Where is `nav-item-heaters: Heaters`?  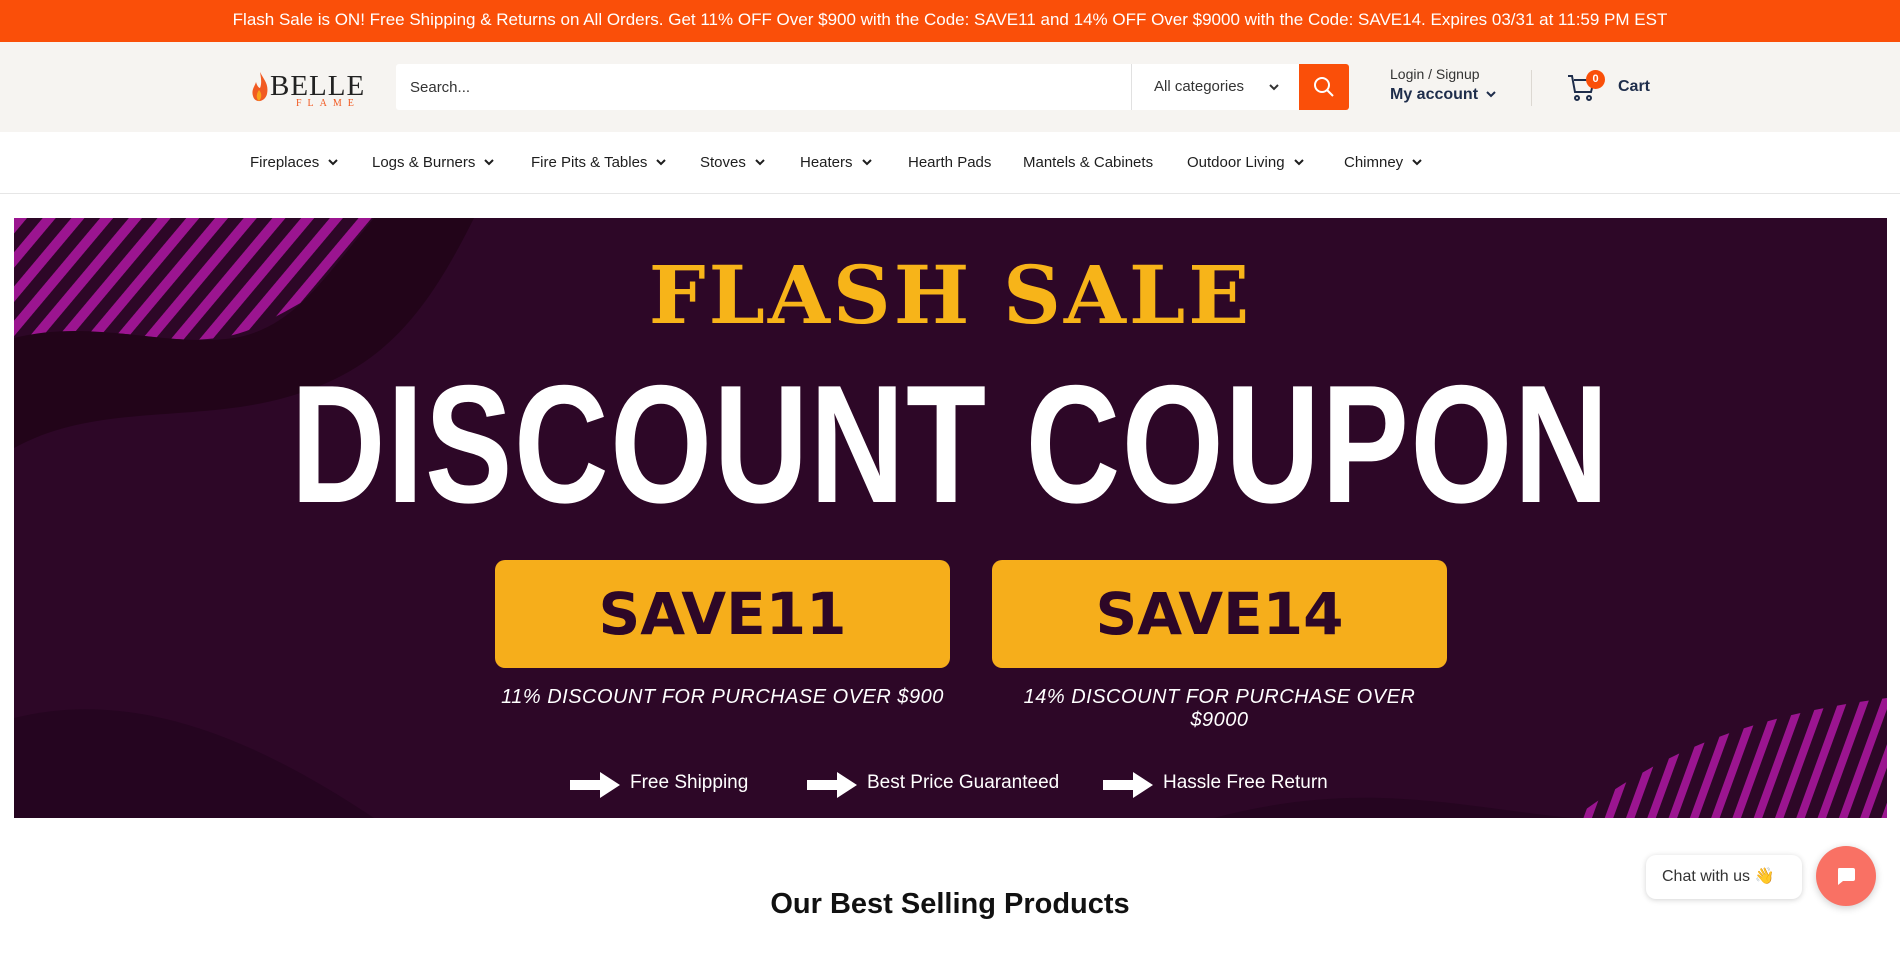
nav-item-heaters: Heaters is located at coordinates (836, 163).